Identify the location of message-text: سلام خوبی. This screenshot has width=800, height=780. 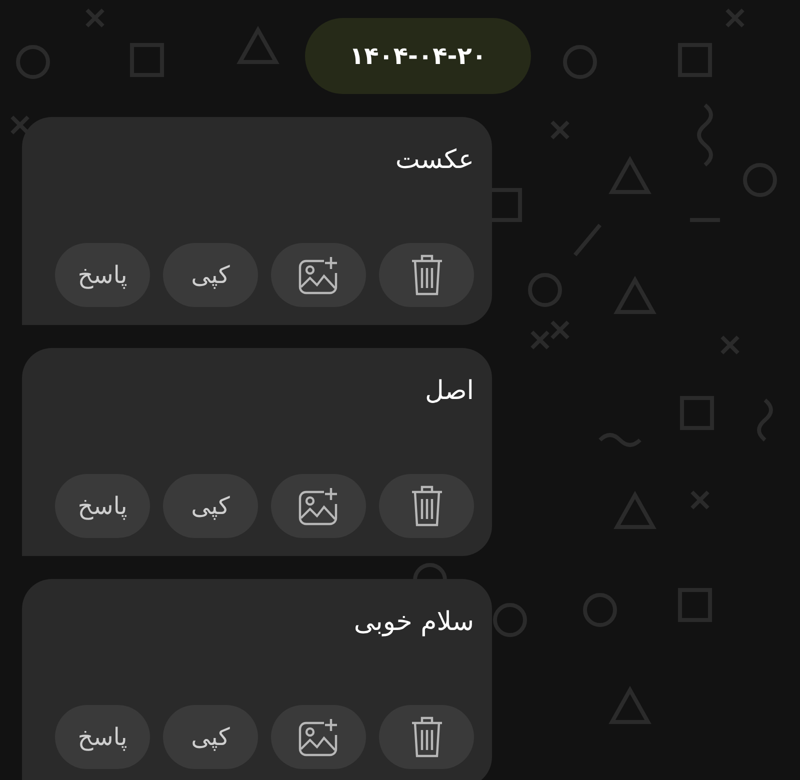
(414, 622).